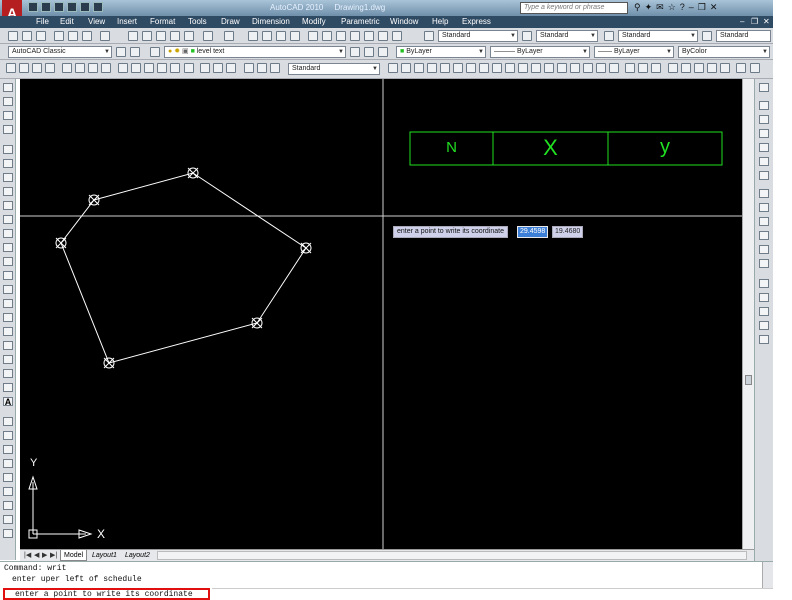 The image size is (792, 600). What do you see at coordinates (8, 87) in the screenshot?
I see `layer-icon` at bounding box center [8, 87].